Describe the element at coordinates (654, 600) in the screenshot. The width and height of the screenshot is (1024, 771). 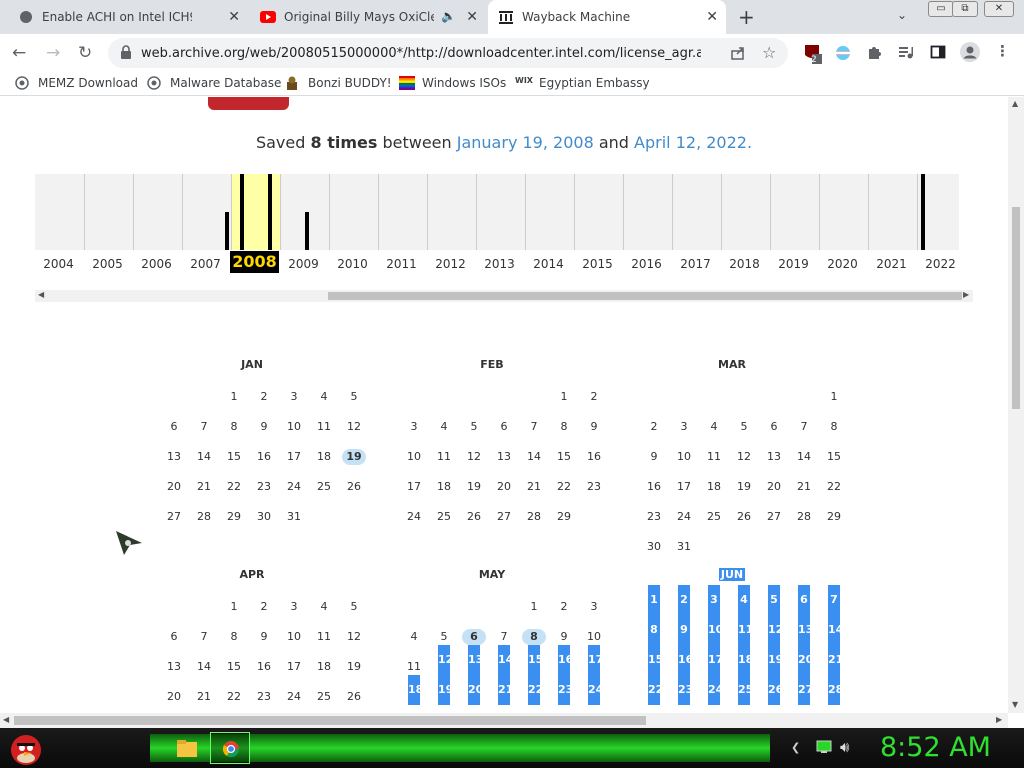
I see `calendar-day: 1` at that location.